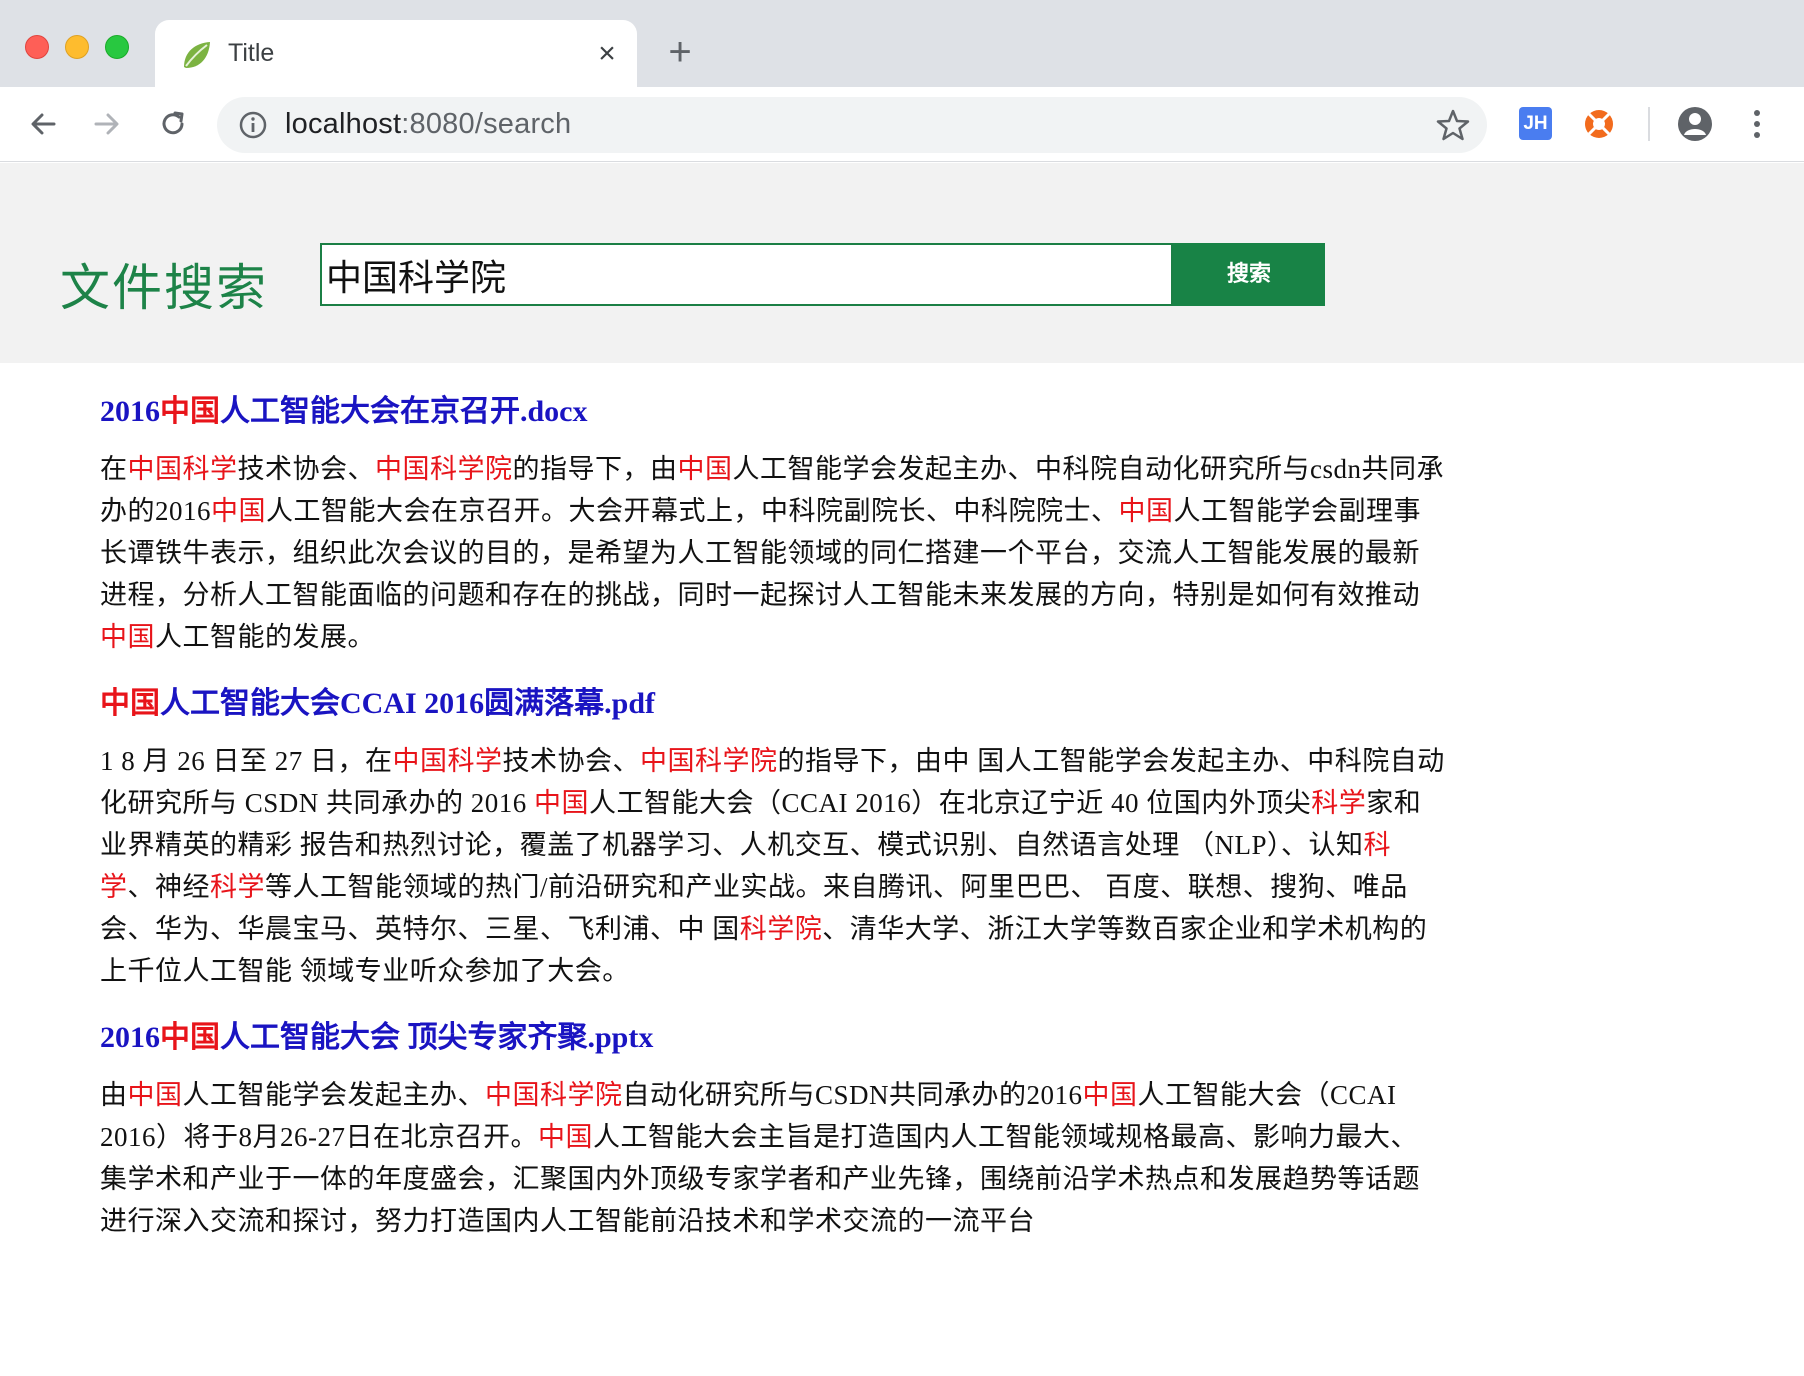 The height and width of the screenshot is (1376, 1804). I want to click on url-text: localhost:8080/search, so click(428, 124).